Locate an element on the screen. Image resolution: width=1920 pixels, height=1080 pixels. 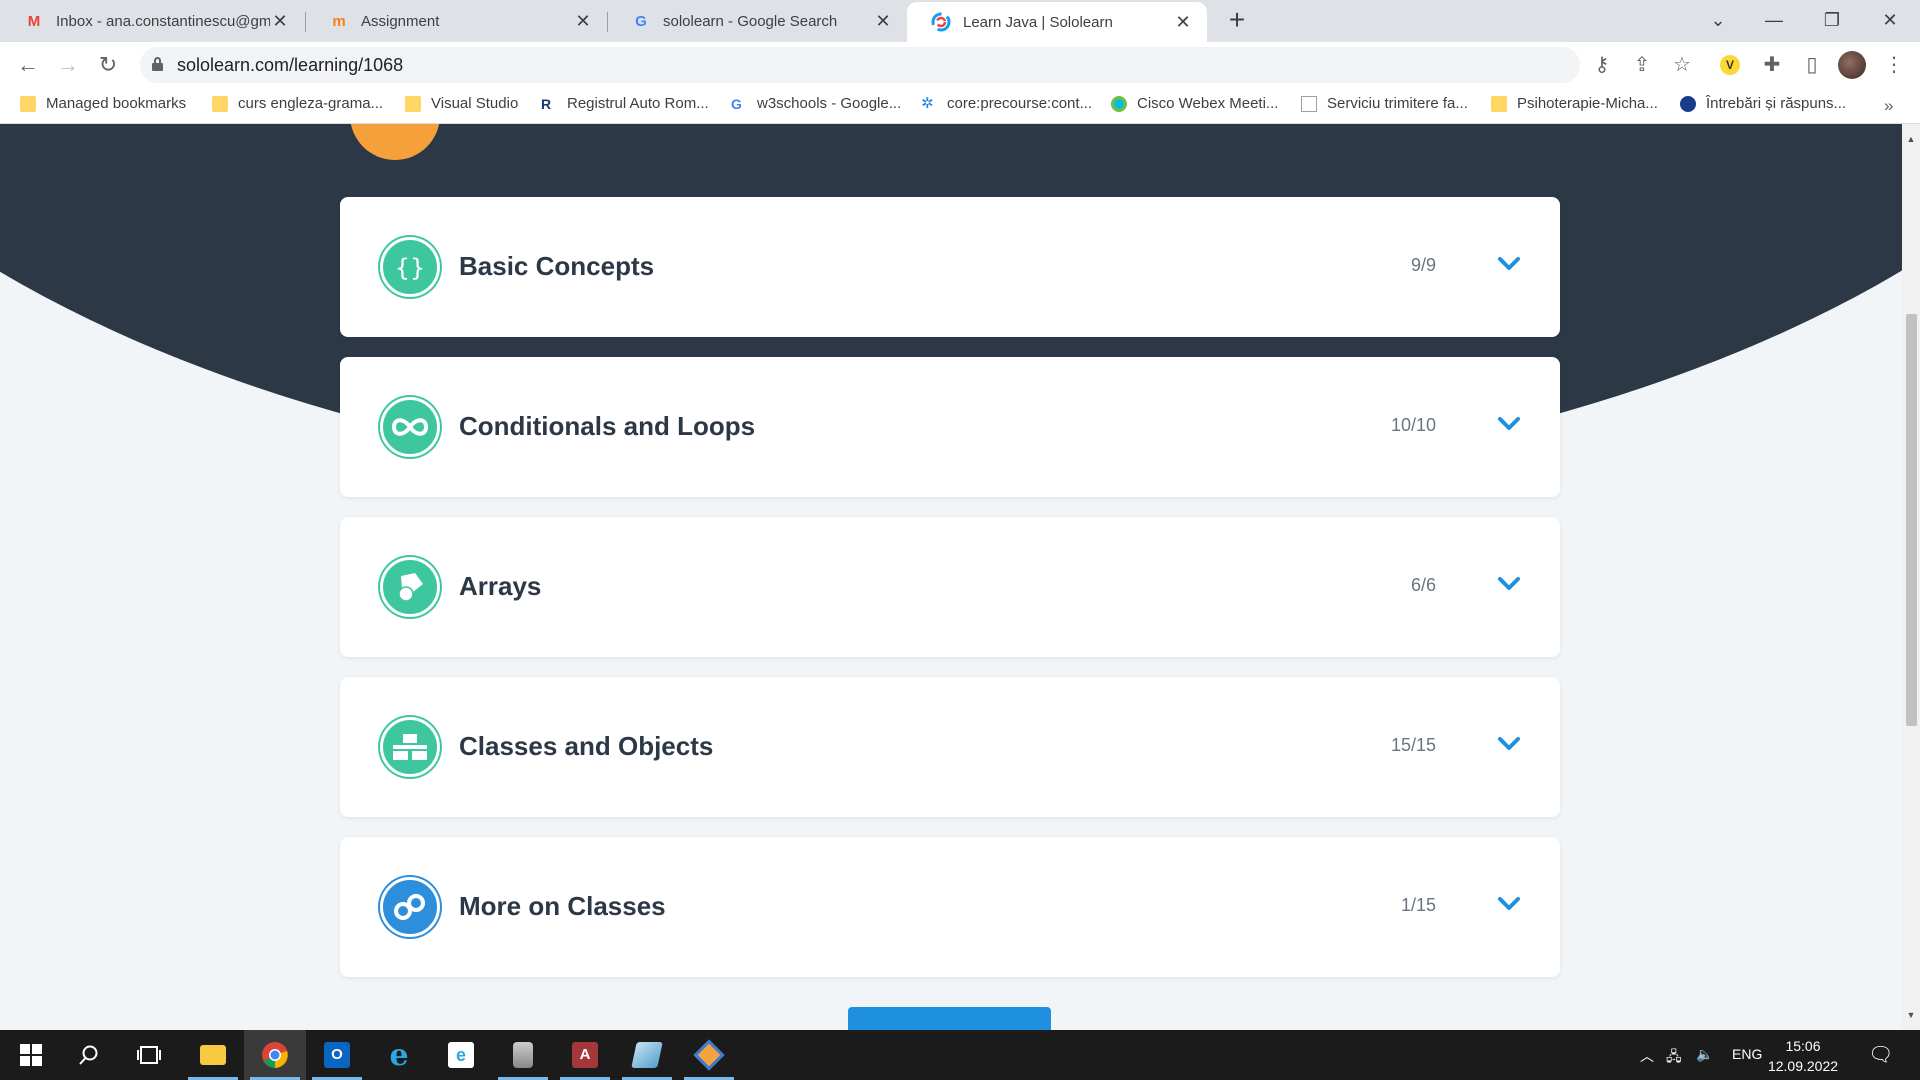
tab-search-icon: ⌄ is located at coordinates (1718, 20).